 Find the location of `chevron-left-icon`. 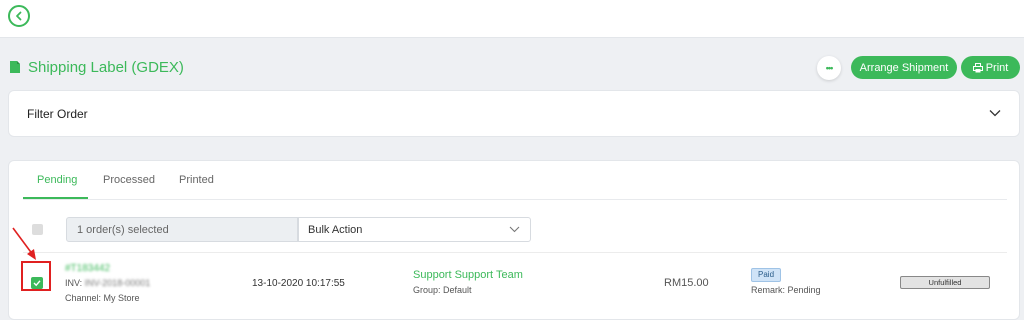

chevron-left-icon is located at coordinates (19, 16).